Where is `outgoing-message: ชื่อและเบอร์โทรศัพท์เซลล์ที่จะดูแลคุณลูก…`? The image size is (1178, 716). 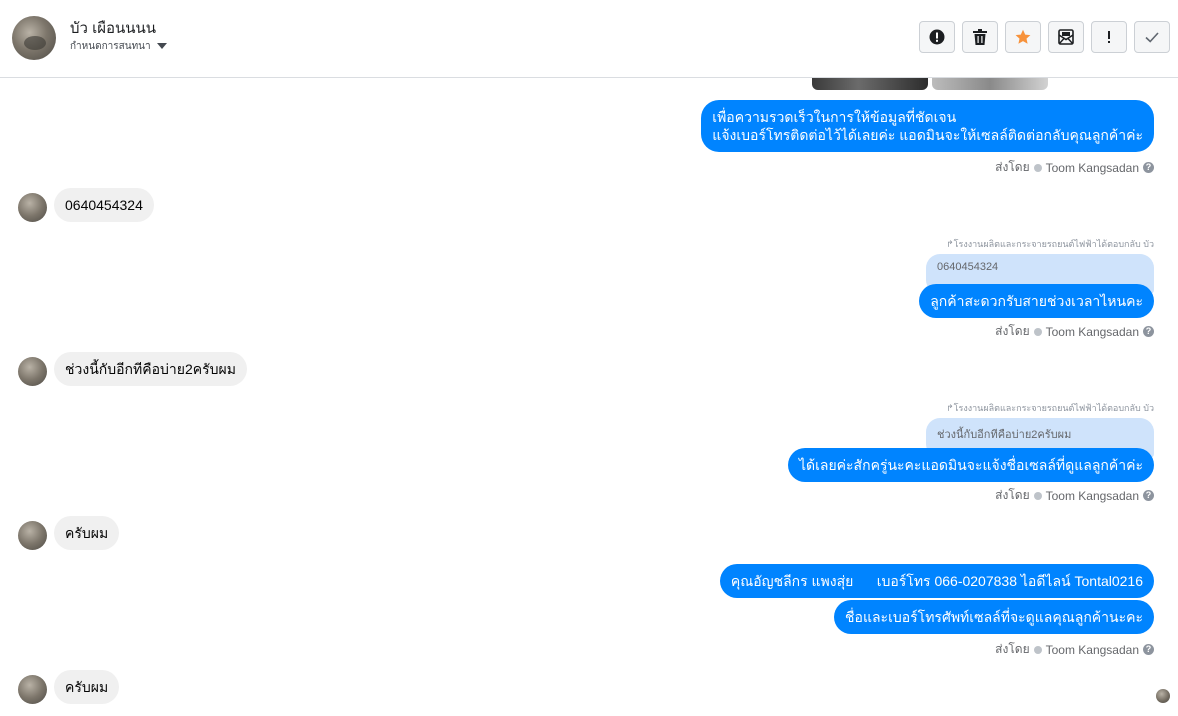
outgoing-message: ชื่อและเบอร์โทรศัพท์เซลล์ที่จะดูแลคุณลูก… is located at coordinates (994, 617).